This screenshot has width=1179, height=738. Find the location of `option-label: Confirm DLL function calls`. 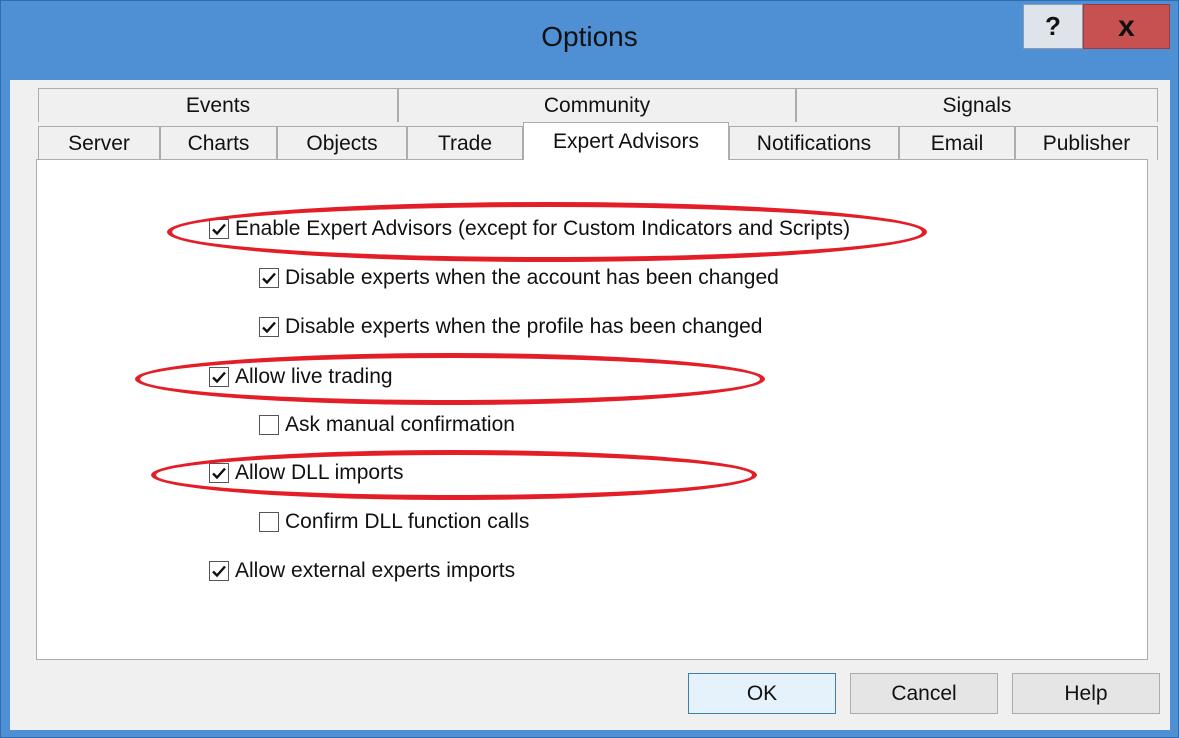

option-label: Confirm DLL function calls is located at coordinates (407, 521).